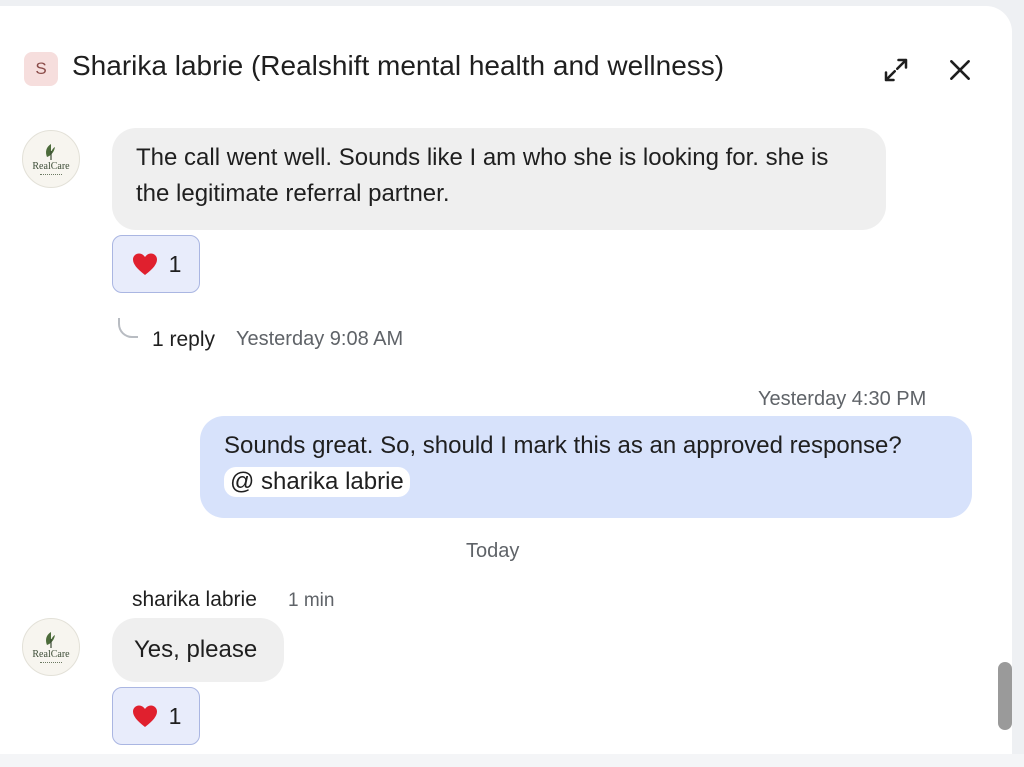  What do you see at coordinates (194, 599) in the screenshot?
I see `sender-name: sharika labrie` at bounding box center [194, 599].